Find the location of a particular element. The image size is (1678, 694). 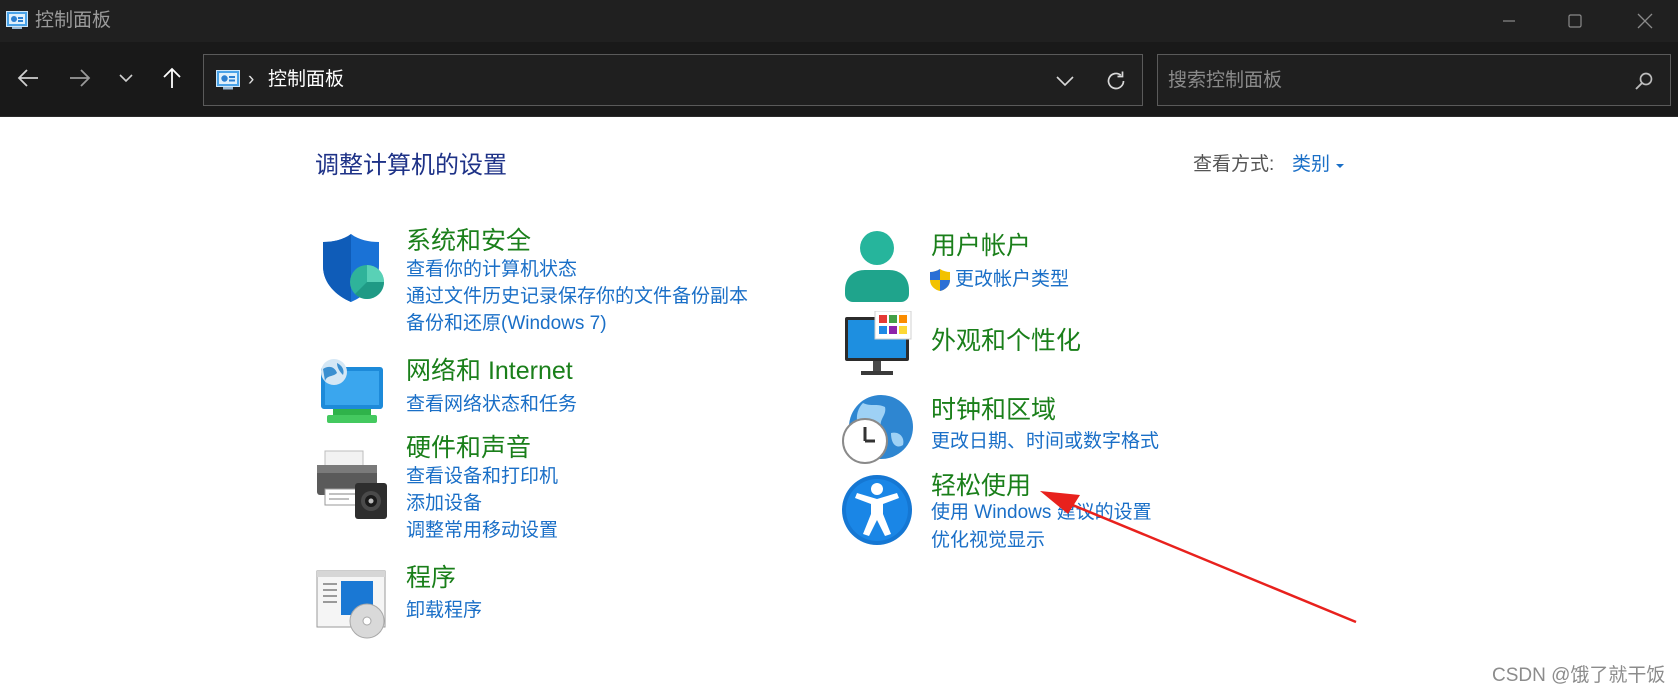

shield-icon is located at coordinates (351, 268).